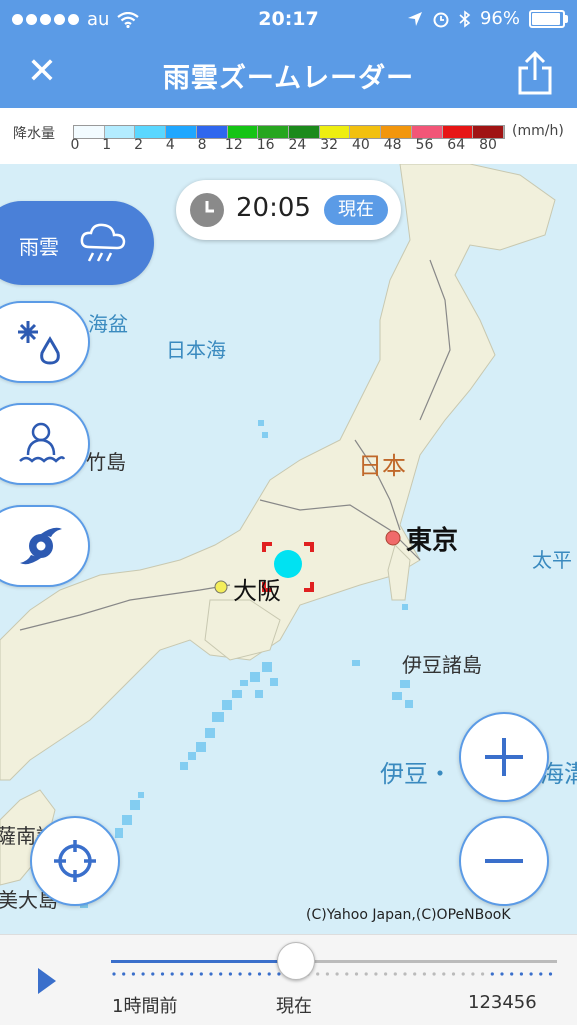 Image resolution: width=577 pixels, height=1025 pixels. What do you see at coordinates (416, 774) in the screenshot?
I see `map-label-izu: 伊豆・` at bounding box center [416, 774].